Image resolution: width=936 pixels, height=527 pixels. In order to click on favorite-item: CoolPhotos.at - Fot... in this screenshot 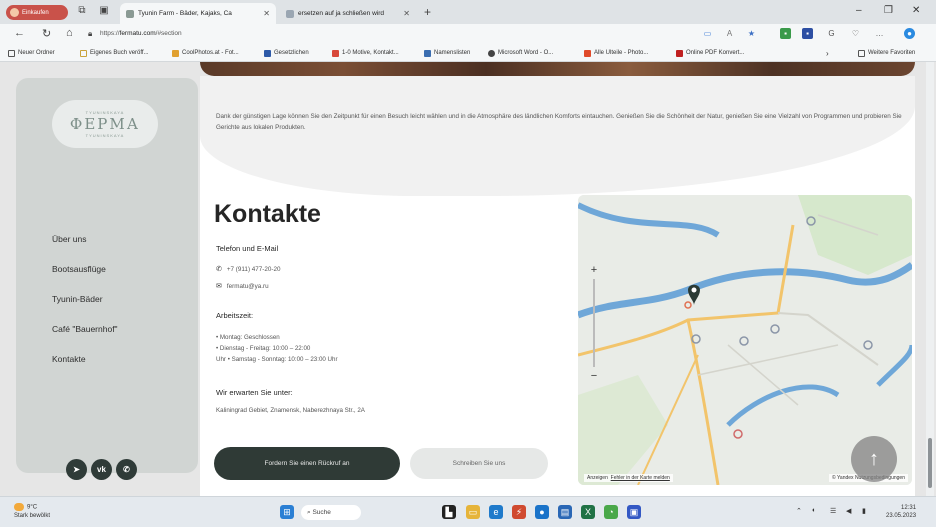, I will do `click(205, 53)`.